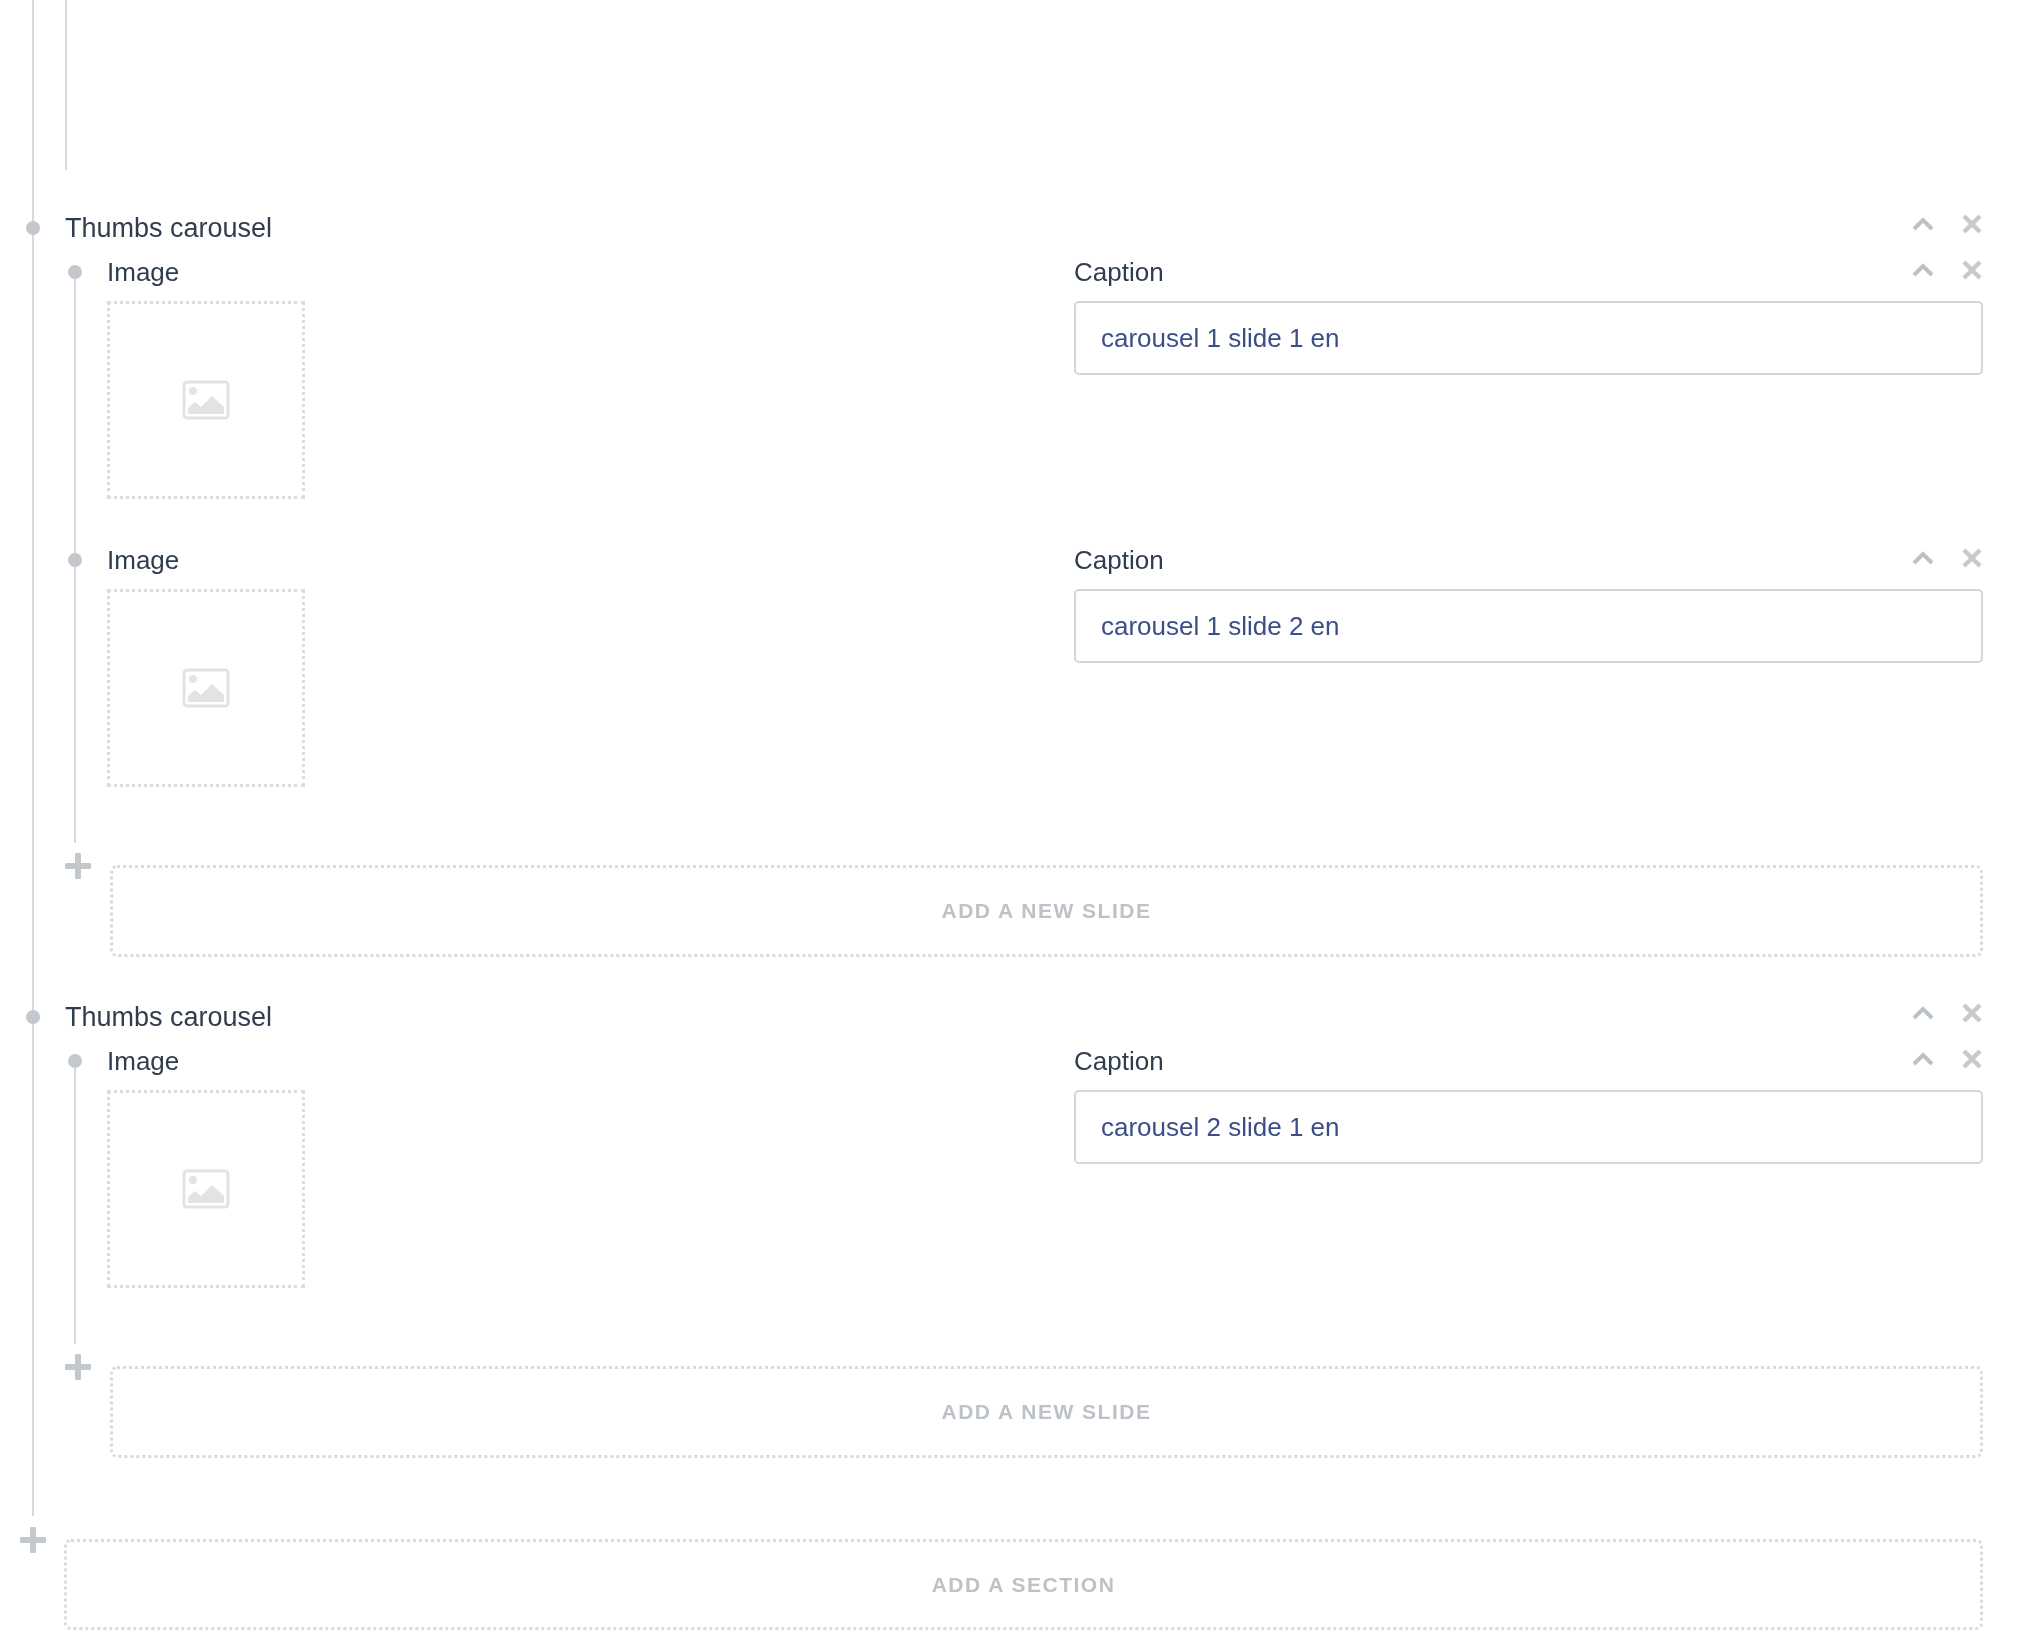  Describe the element at coordinates (1528, 338) in the screenshot. I see `caption-input: carousel 1 slide 1 en` at that location.